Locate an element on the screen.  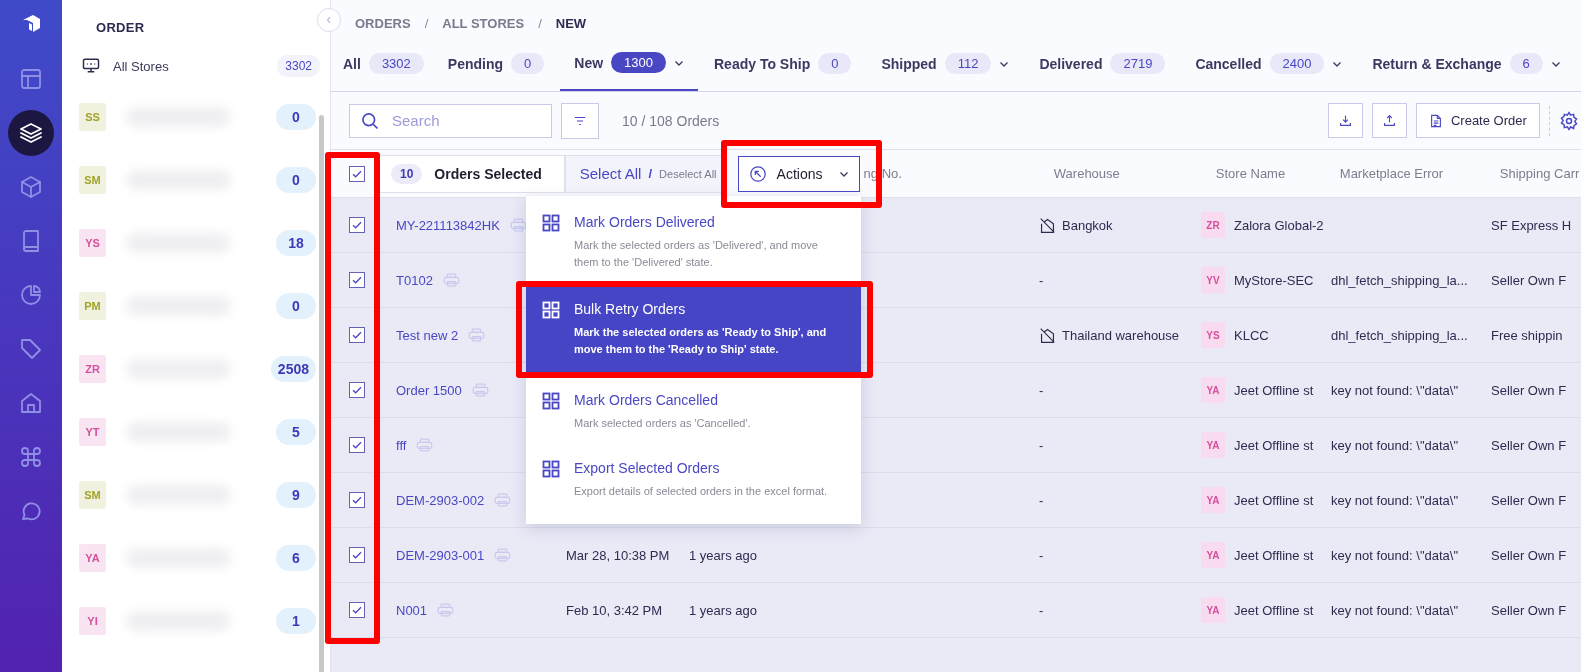
store-icon is located at coordinates (91, 66).